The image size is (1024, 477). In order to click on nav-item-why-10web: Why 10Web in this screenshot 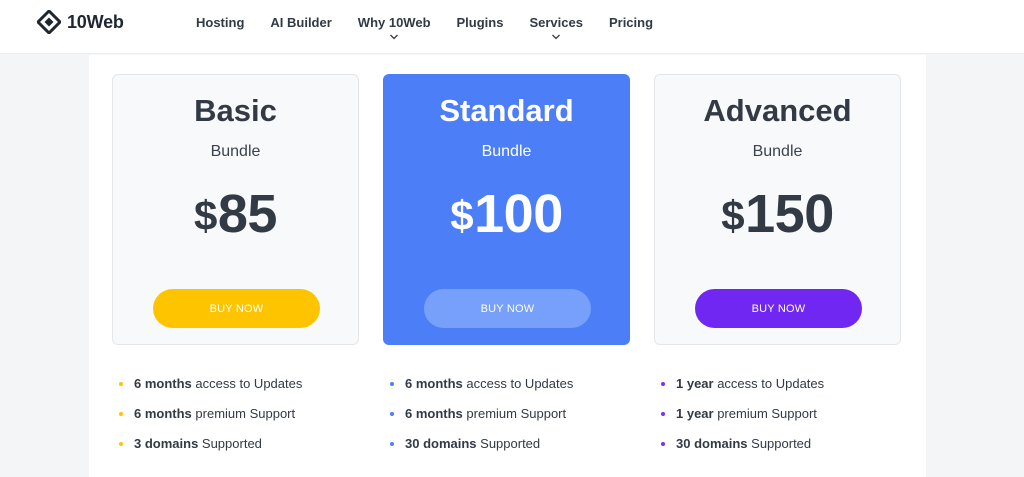, I will do `click(394, 27)`.